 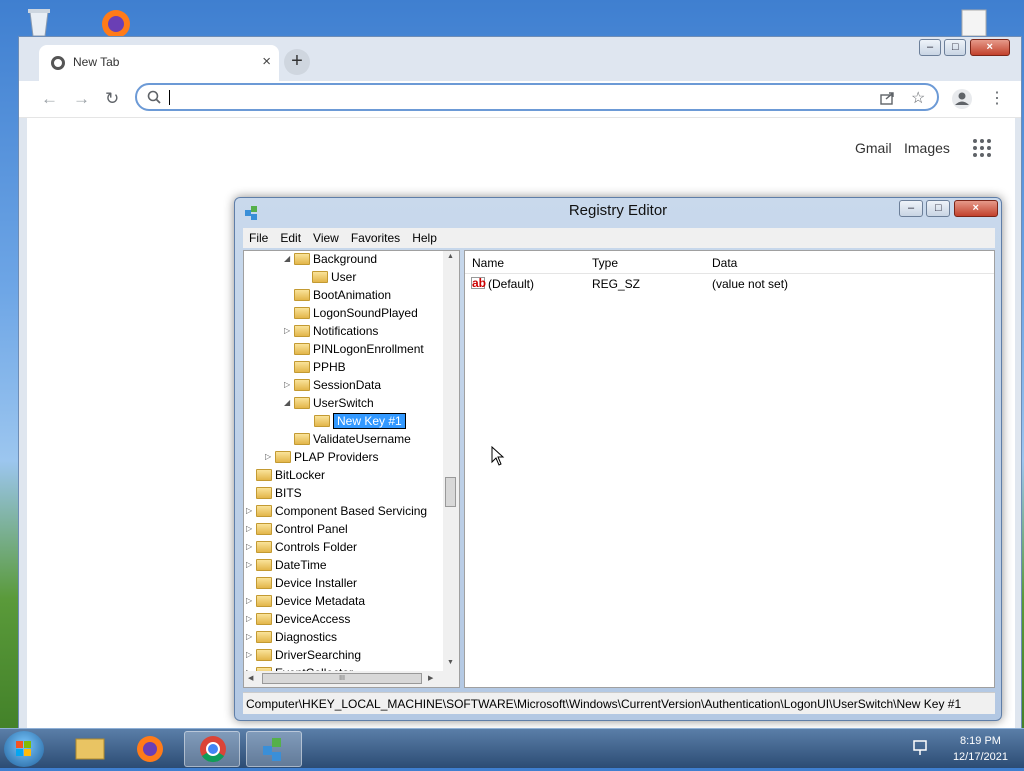 What do you see at coordinates (997, 98) in the screenshot?
I see `menu-kebab-icon: ⋮` at bounding box center [997, 98].